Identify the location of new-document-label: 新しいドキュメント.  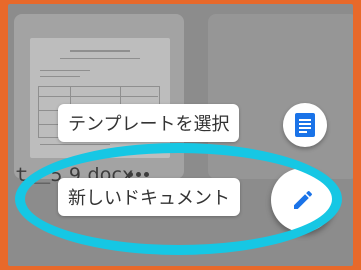
(149, 197).